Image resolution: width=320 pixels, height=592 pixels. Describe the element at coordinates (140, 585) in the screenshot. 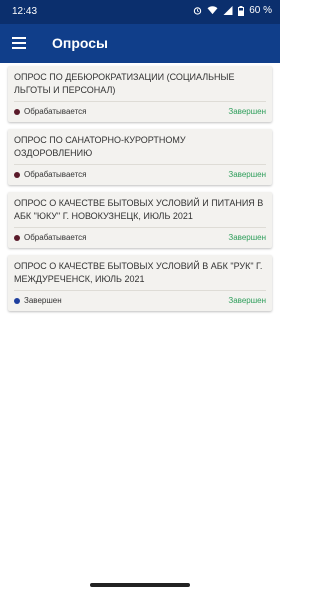

I see `gesture-nav-handle` at that location.